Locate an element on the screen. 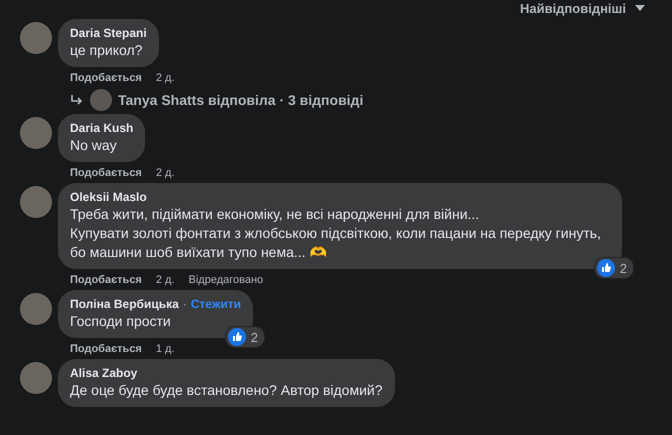 This screenshot has width=672, height=435. comment-text: Господи прости is located at coordinates (121, 321).